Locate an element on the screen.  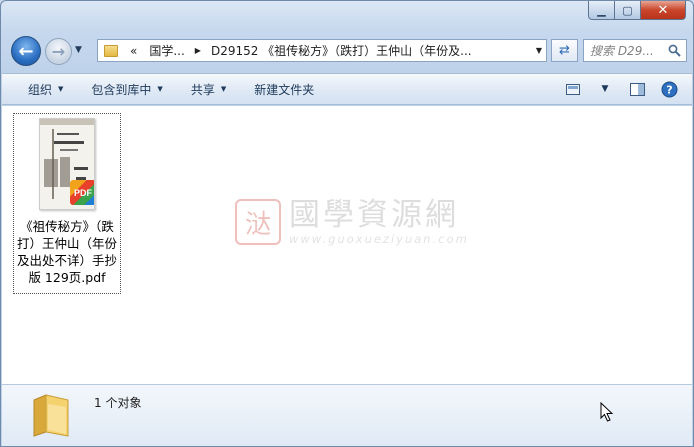
help-icon: ? is located at coordinates (669, 89).